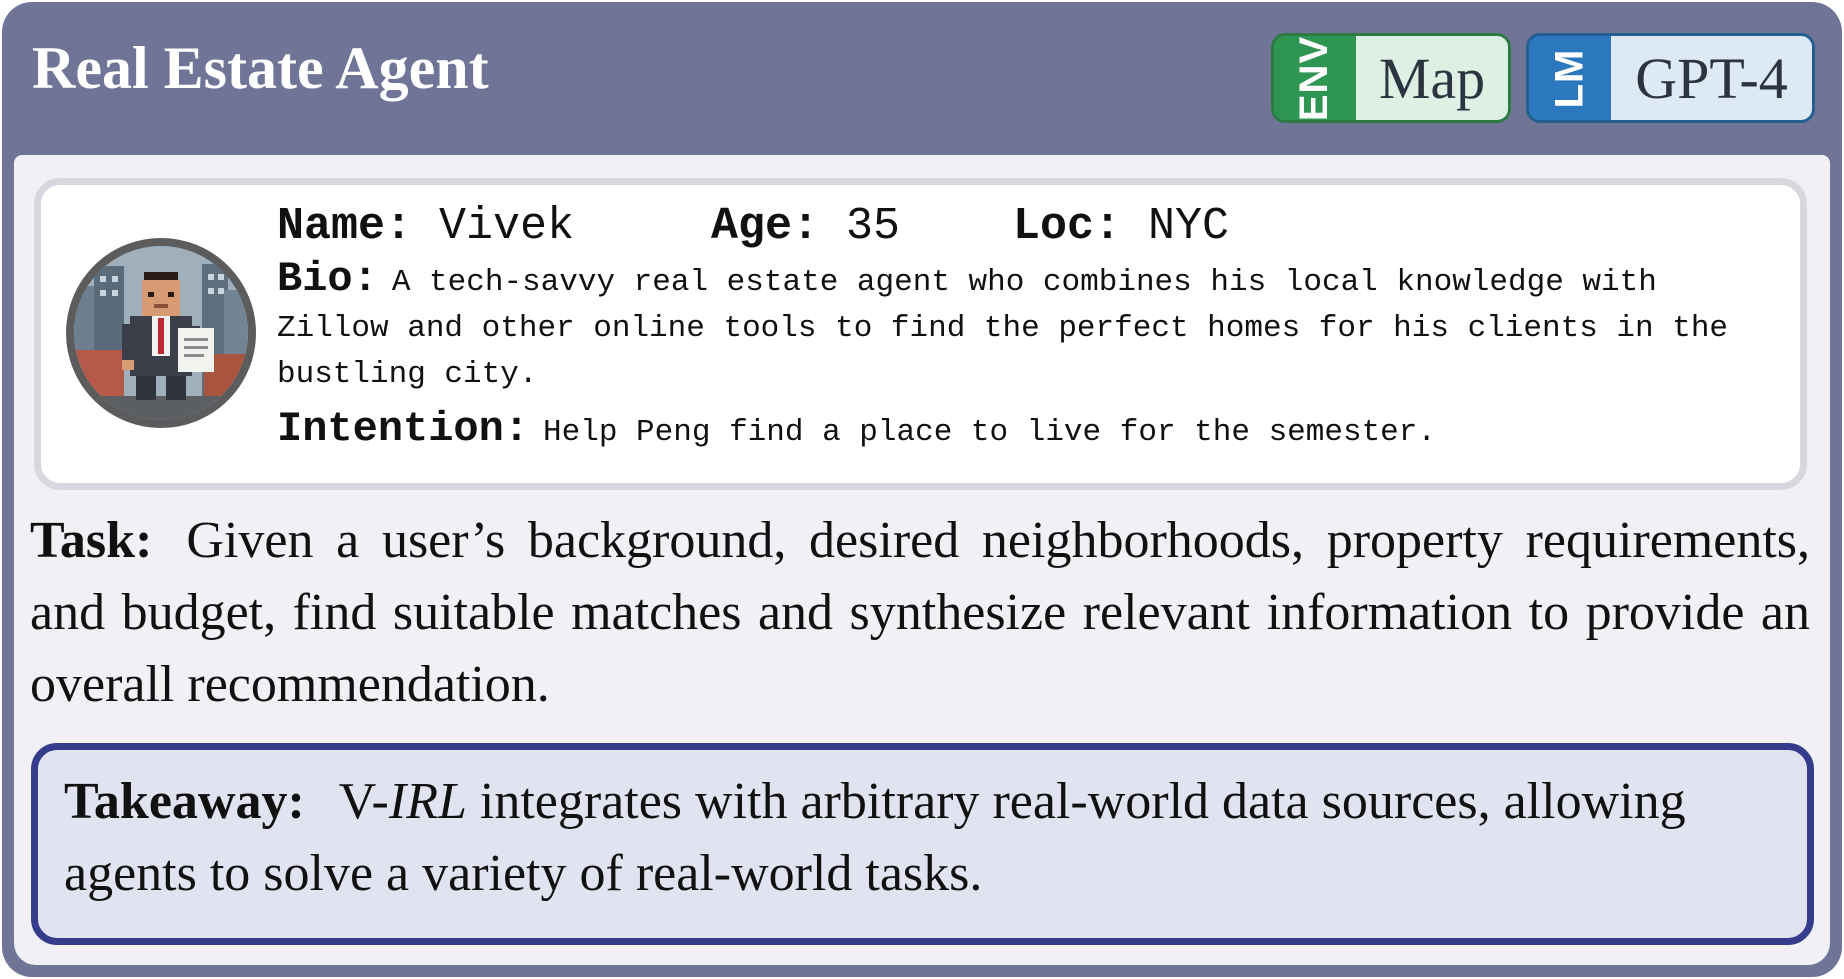 This screenshot has height=979, width=1844. I want to click on takeaway-label: Takeaway:, so click(184, 801).